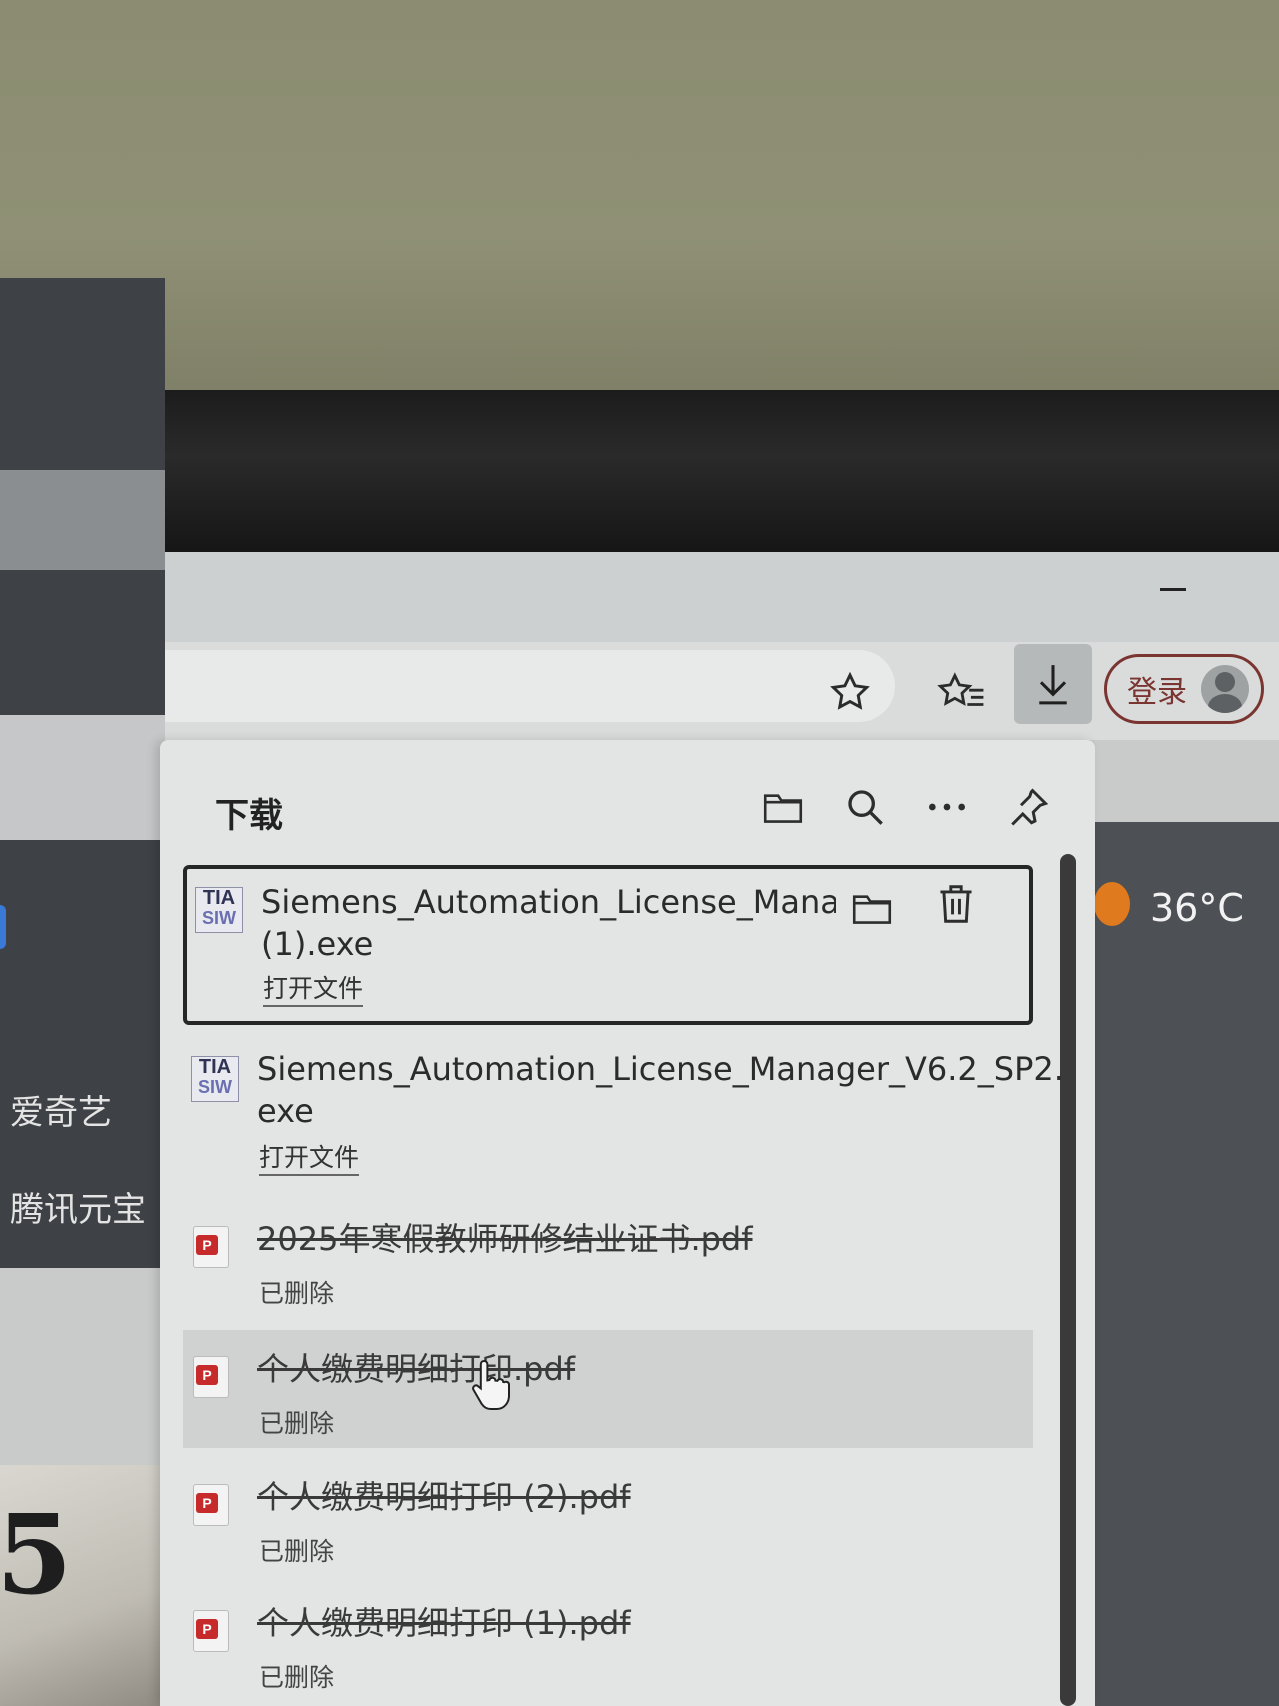 The width and height of the screenshot is (1279, 1706). Describe the element at coordinates (505, 1239) in the screenshot. I see `file-name: 2025年寒假教师研修结业证书.pdf` at that location.